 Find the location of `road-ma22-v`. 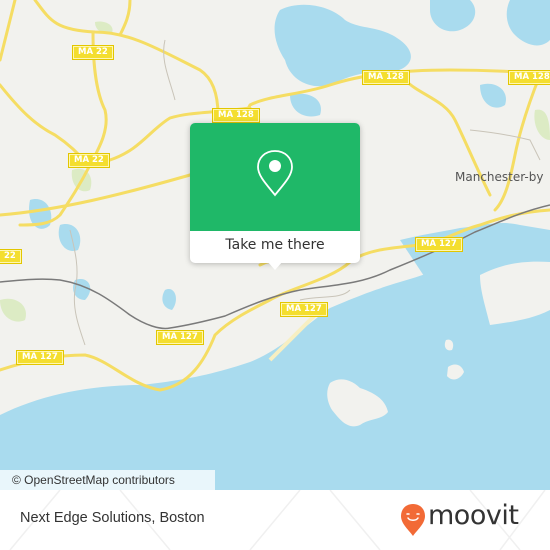

road-ma22-v is located at coordinates (63, 128).